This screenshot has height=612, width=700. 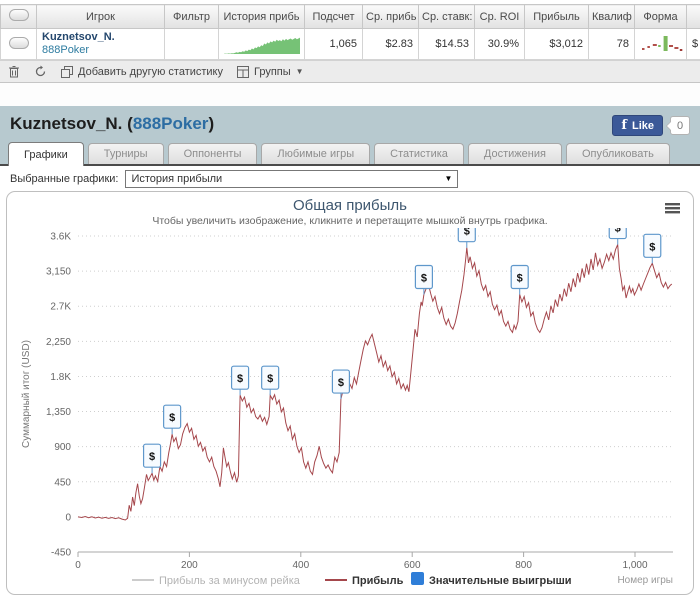 I want to click on spacer, so click(x=350, y=94).